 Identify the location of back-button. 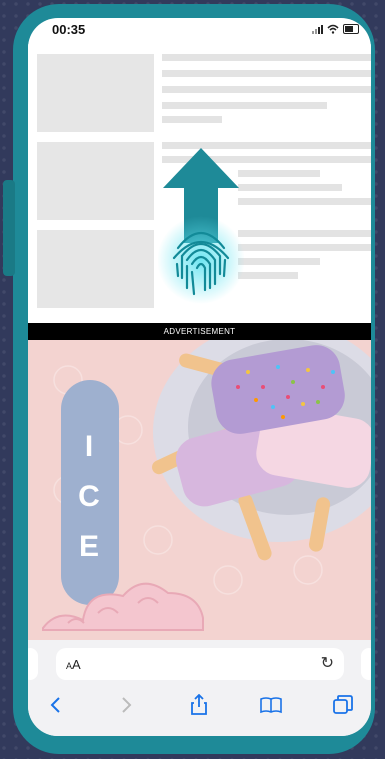
(55, 705).